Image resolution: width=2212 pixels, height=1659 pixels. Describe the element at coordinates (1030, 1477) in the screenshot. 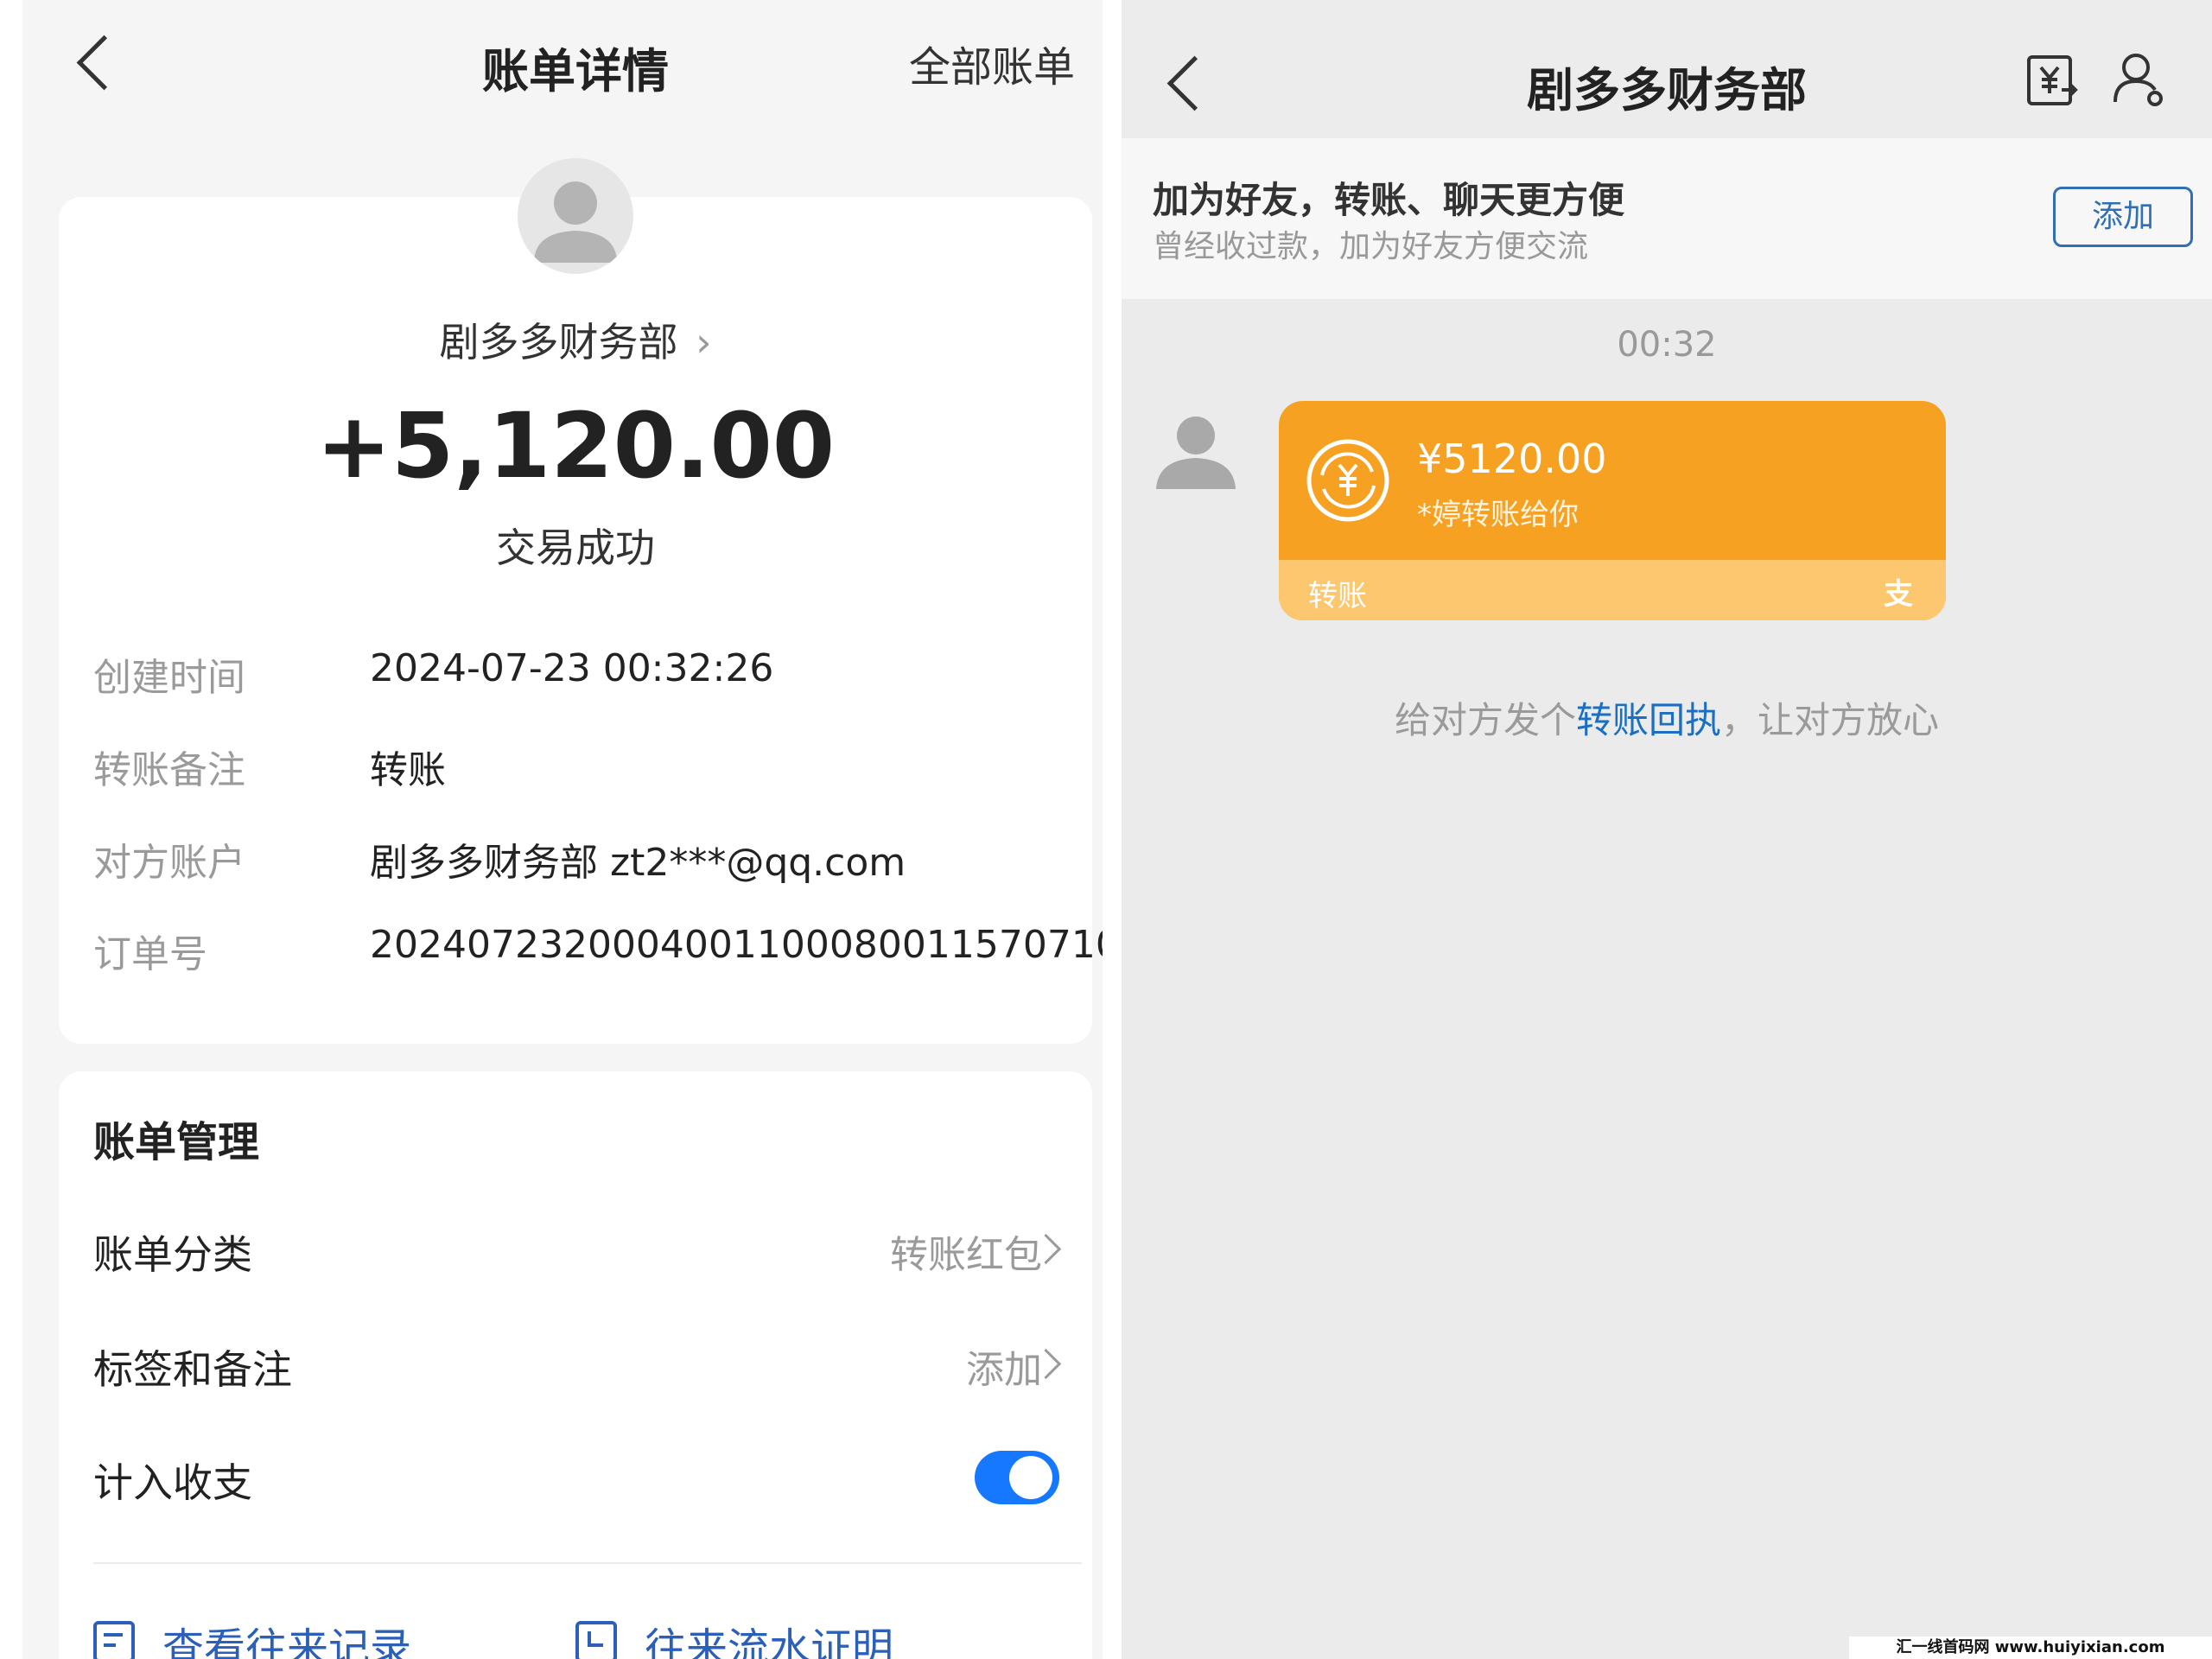

I see `toggle-knob` at that location.